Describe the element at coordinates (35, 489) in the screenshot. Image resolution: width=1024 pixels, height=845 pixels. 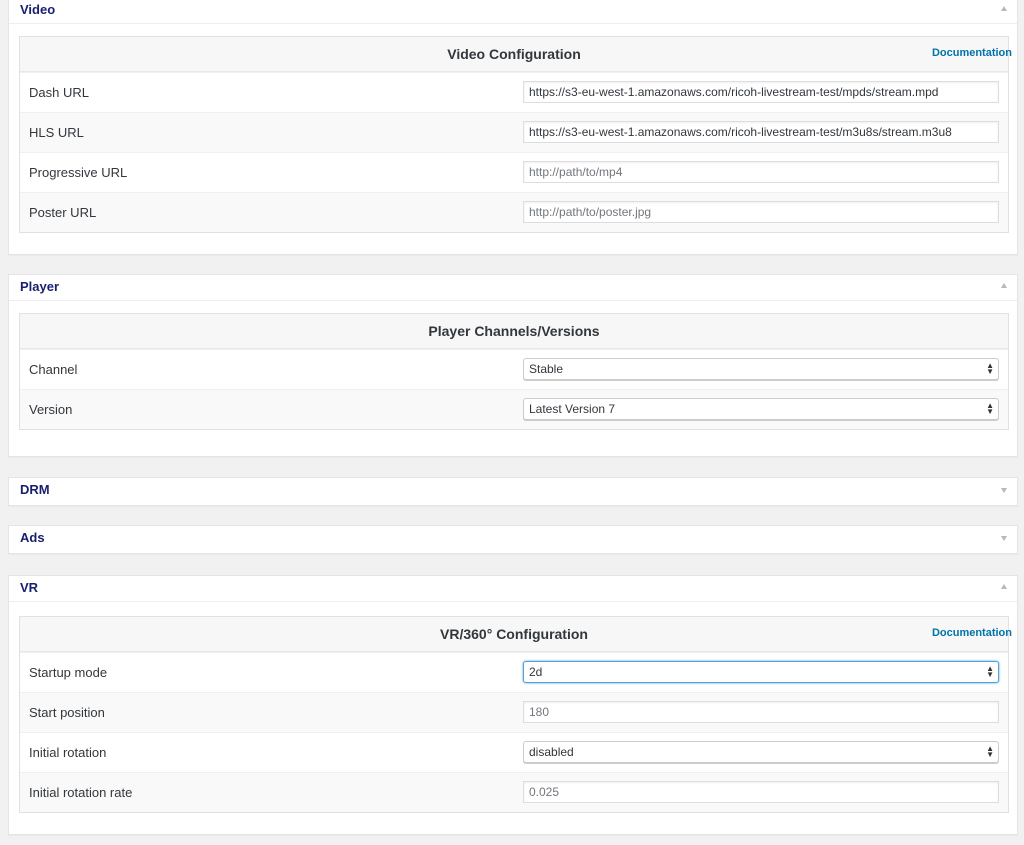
I see `drm-metabox-title: DRM` at that location.